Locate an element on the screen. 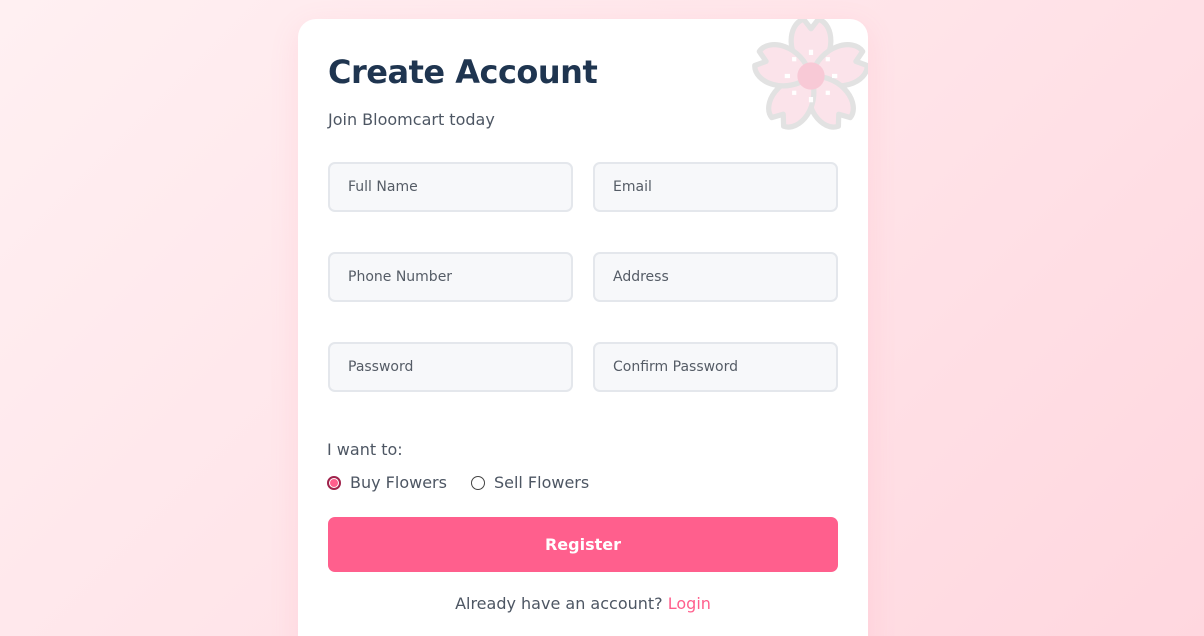 The width and height of the screenshot is (1204, 636). address-input is located at coordinates (715, 277).